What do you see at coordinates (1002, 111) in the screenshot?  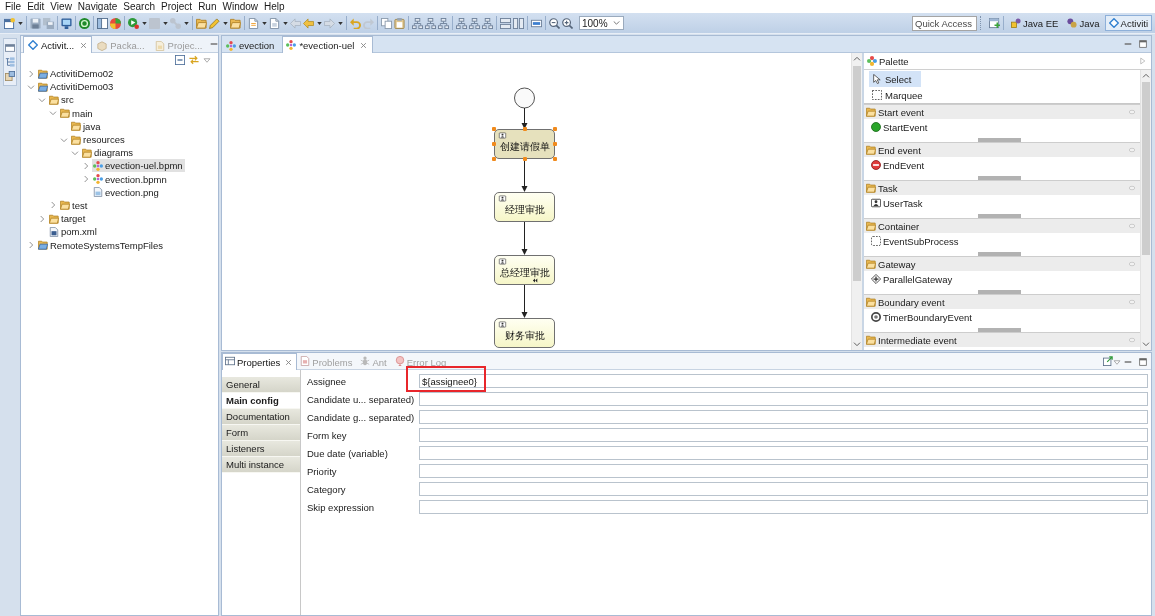 I see `drawer-header: Start event` at bounding box center [1002, 111].